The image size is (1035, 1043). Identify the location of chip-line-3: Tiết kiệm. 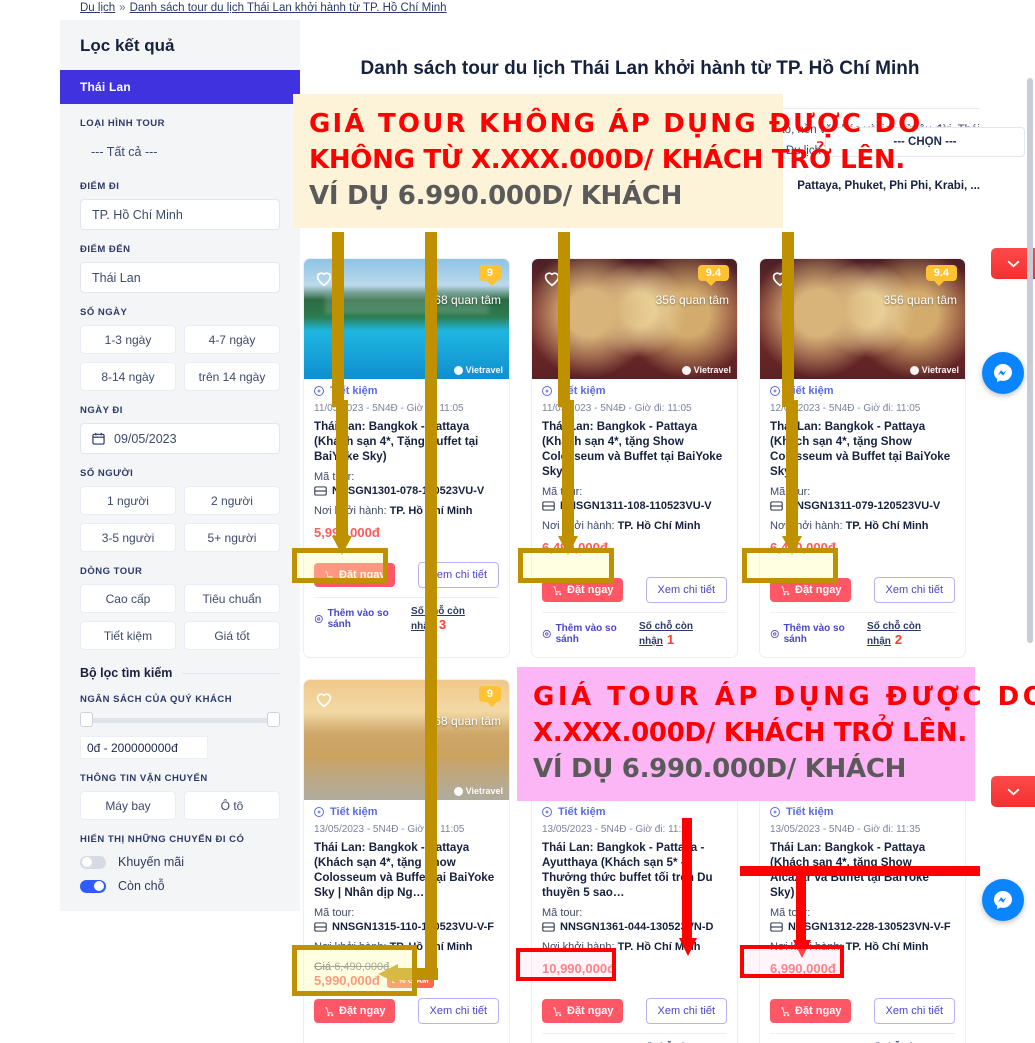
(128, 635).